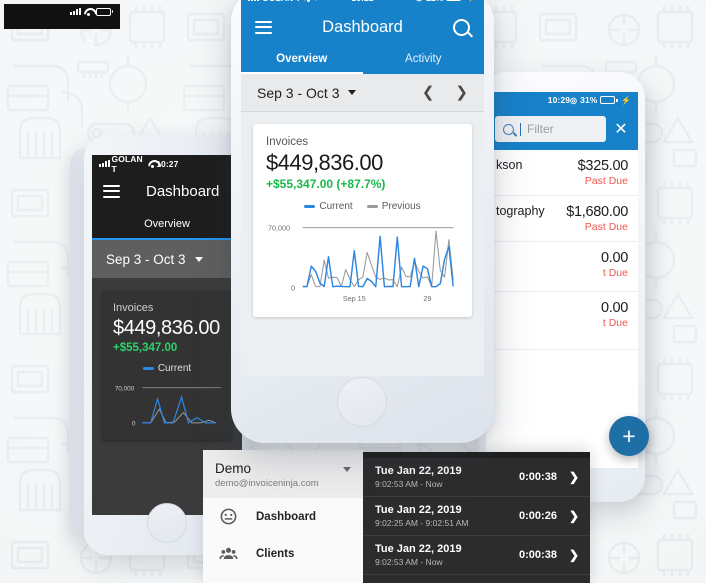 This screenshot has height=583, width=706. Describe the element at coordinates (424, 60) in the screenshot. I see `tab-activity: Activity` at that location.